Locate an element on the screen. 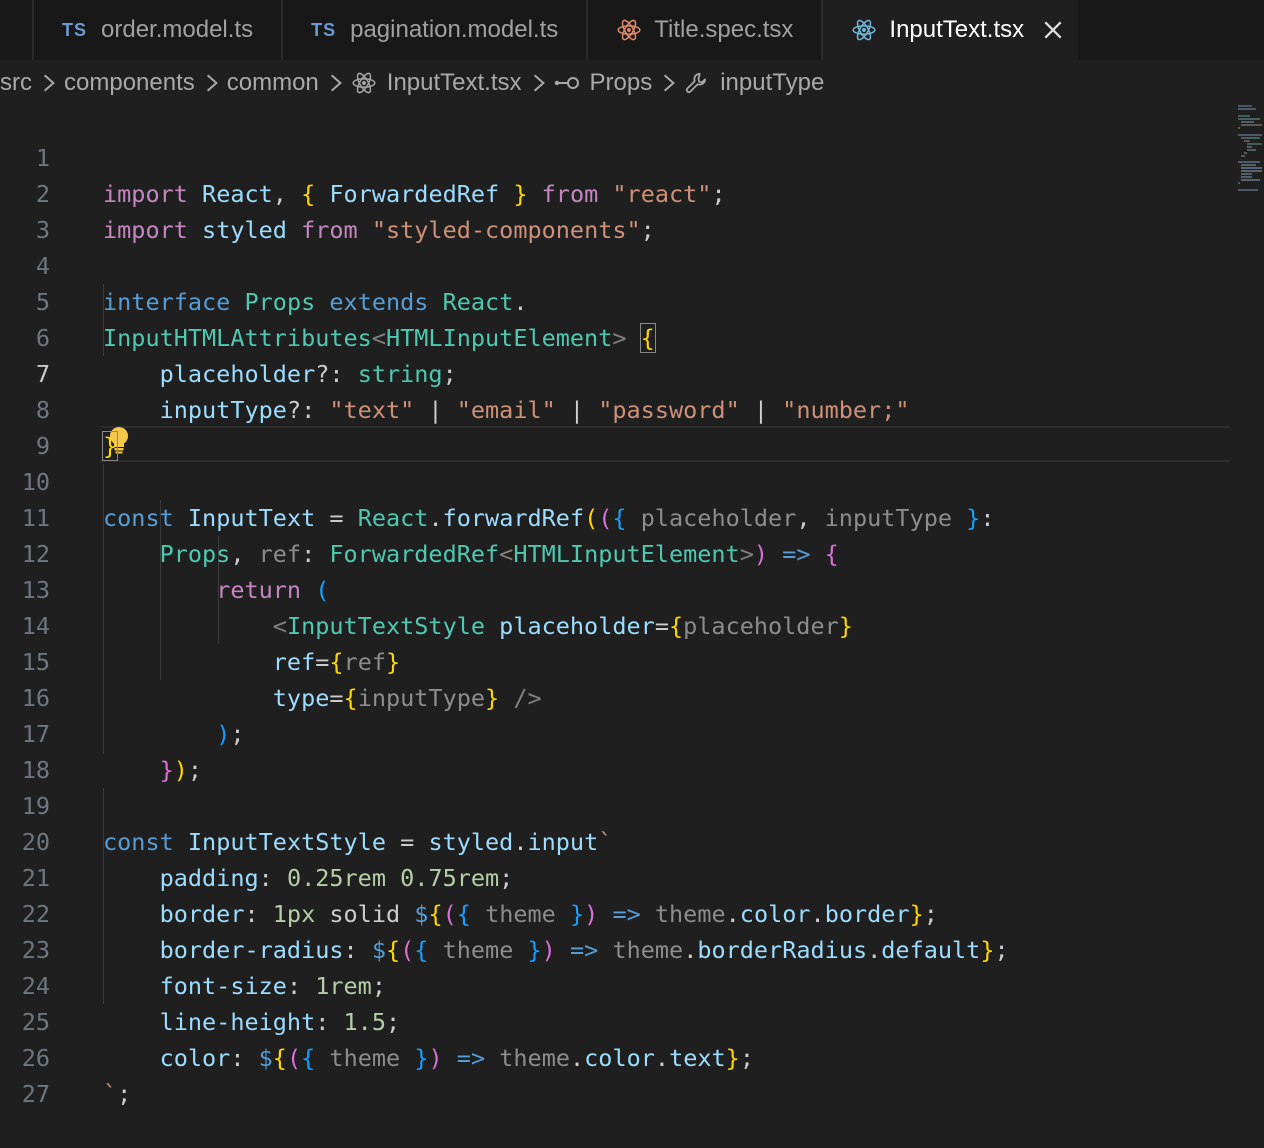 Image resolution: width=1264 pixels, height=1148 pixels. breadcrumb-item-inputtype: inputType is located at coordinates (754, 83).